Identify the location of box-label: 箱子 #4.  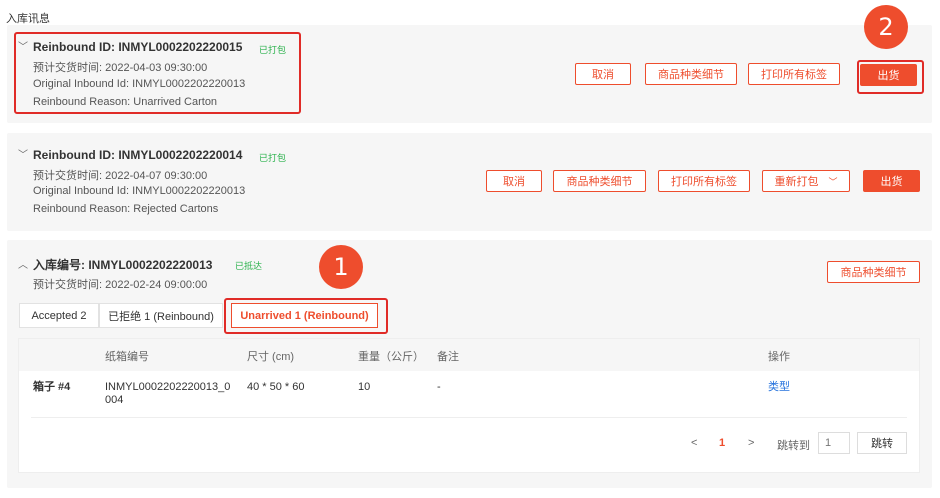
(52, 387).